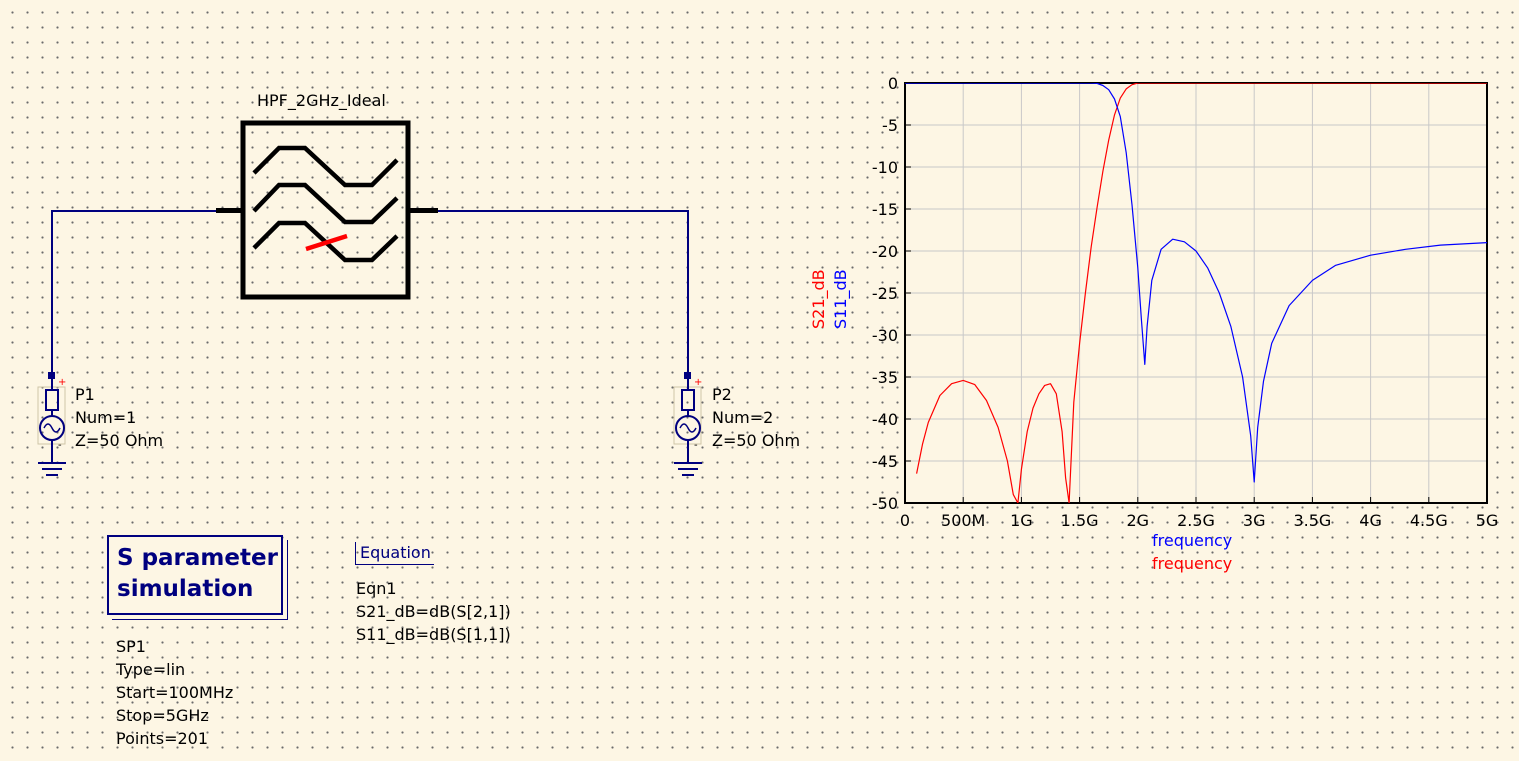 The image size is (1519, 761). I want to click on y-axis-label-s21: S21_dB, so click(818, 299).